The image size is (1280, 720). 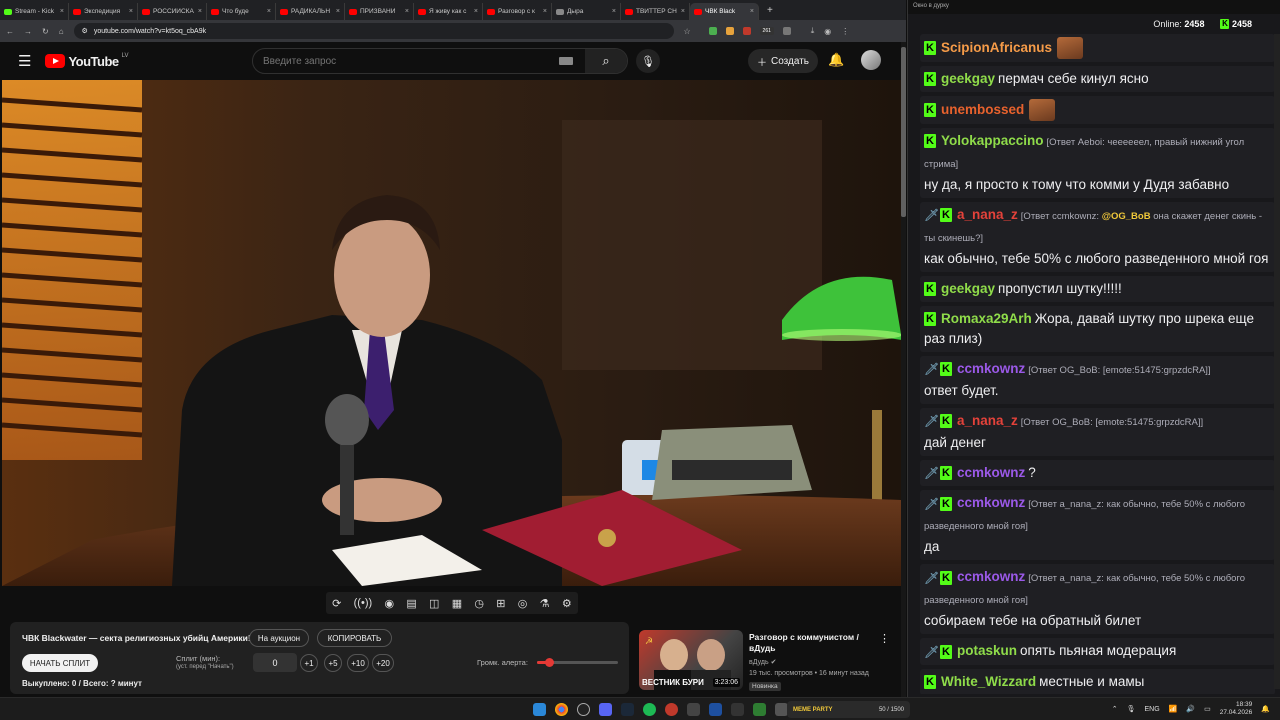 What do you see at coordinates (691, 660) in the screenshot?
I see `video-thumbnail: ☭ ВЕСТНИК БУРИ 3:23:06` at bounding box center [691, 660].